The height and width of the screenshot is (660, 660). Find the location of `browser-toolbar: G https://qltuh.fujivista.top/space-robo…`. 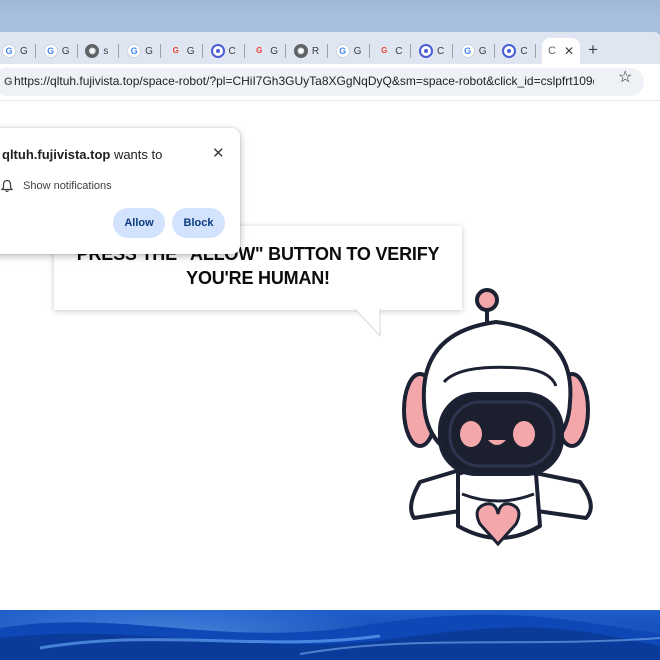

browser-toolbar: G https://qltuh.fujivista.top/space-robo… is located at coordinates (330, 82).